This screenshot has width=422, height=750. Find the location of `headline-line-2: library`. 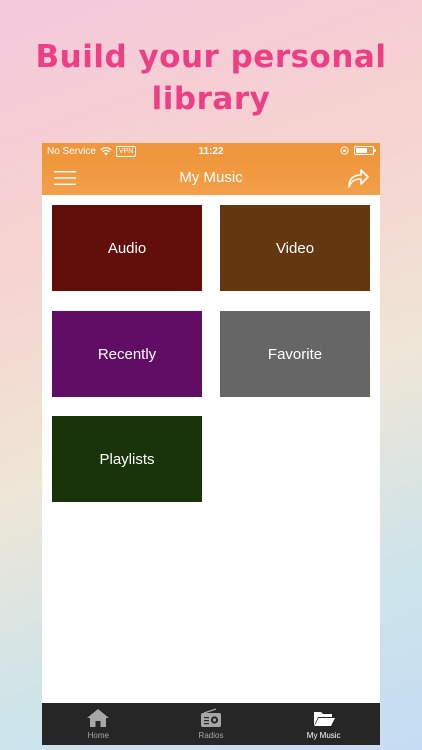

headline-line-2: library is located at coordinates (211, 99).